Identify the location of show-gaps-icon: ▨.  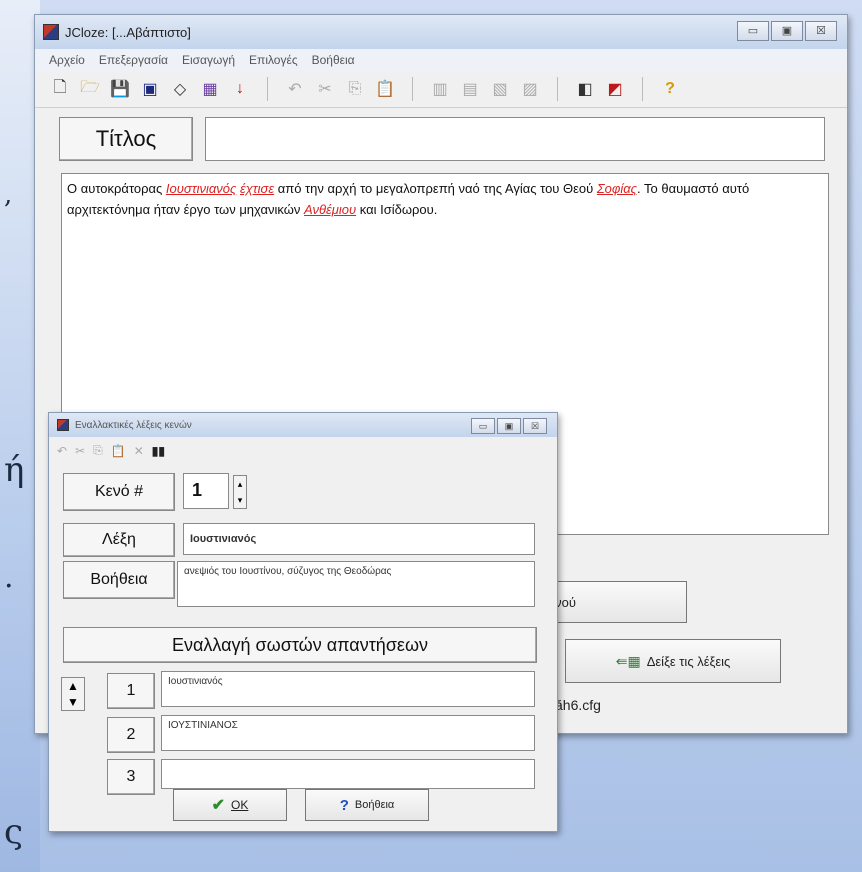
(530, 89).